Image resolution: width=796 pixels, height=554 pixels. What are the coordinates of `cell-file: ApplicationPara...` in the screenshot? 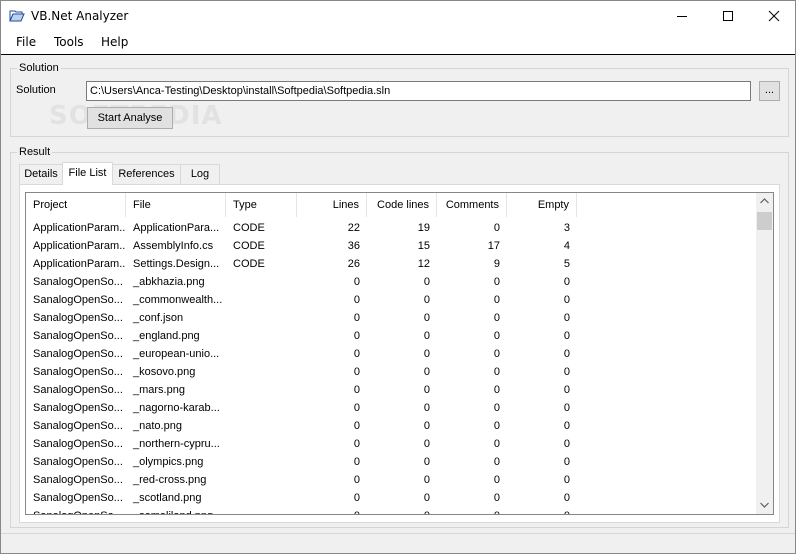 It's located at (176, 228).